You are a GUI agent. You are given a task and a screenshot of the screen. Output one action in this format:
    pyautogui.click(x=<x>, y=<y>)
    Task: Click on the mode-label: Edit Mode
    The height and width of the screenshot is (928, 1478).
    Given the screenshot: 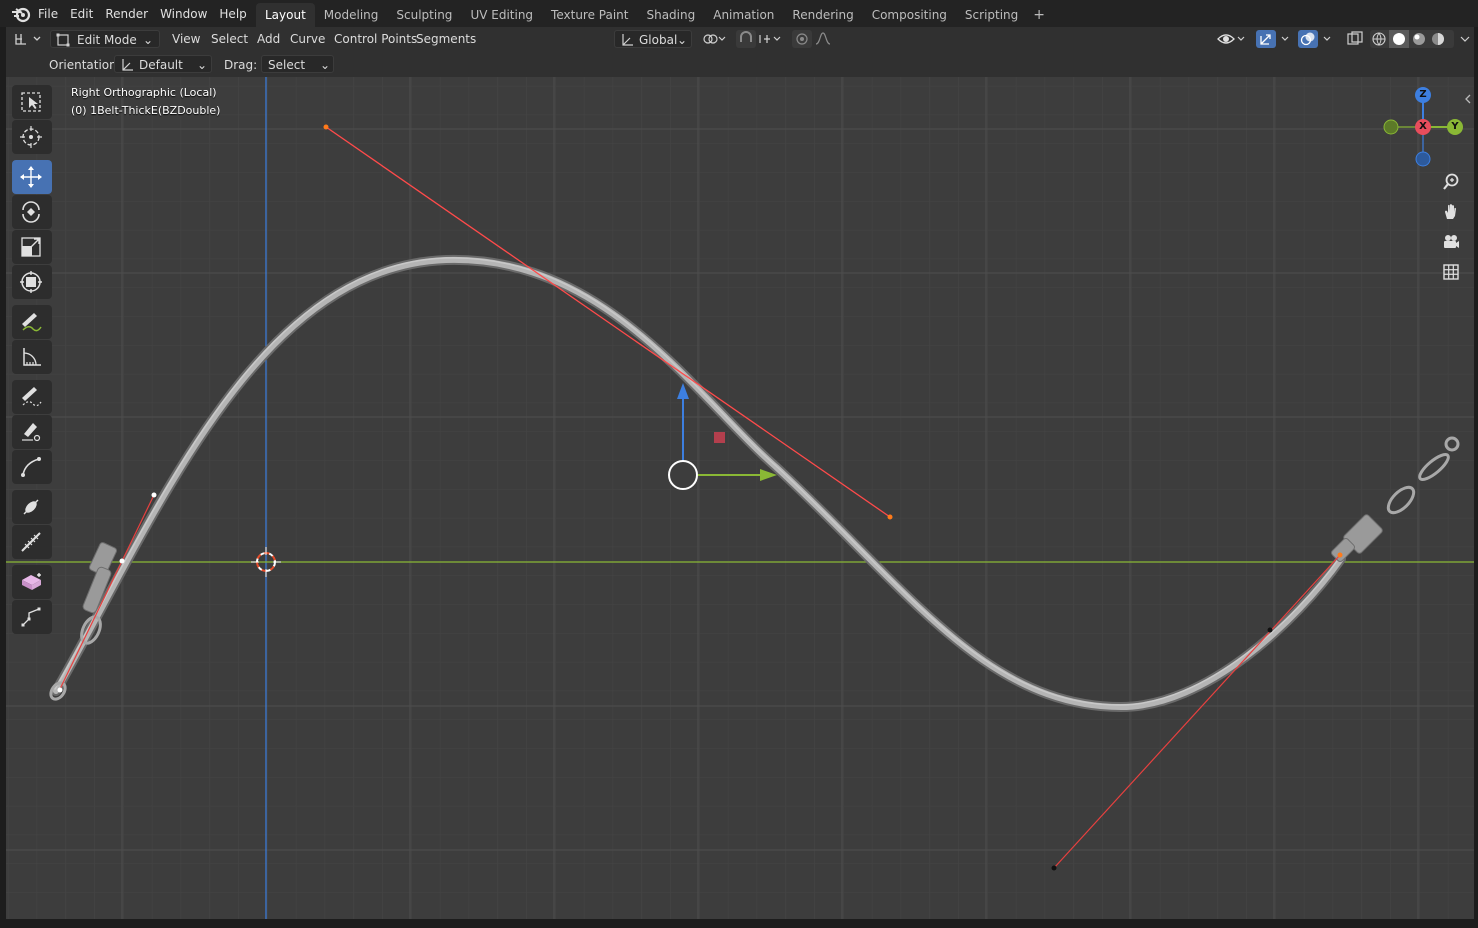 What is the action you would take?
    pyautogui.click(x=107, y=40)
    